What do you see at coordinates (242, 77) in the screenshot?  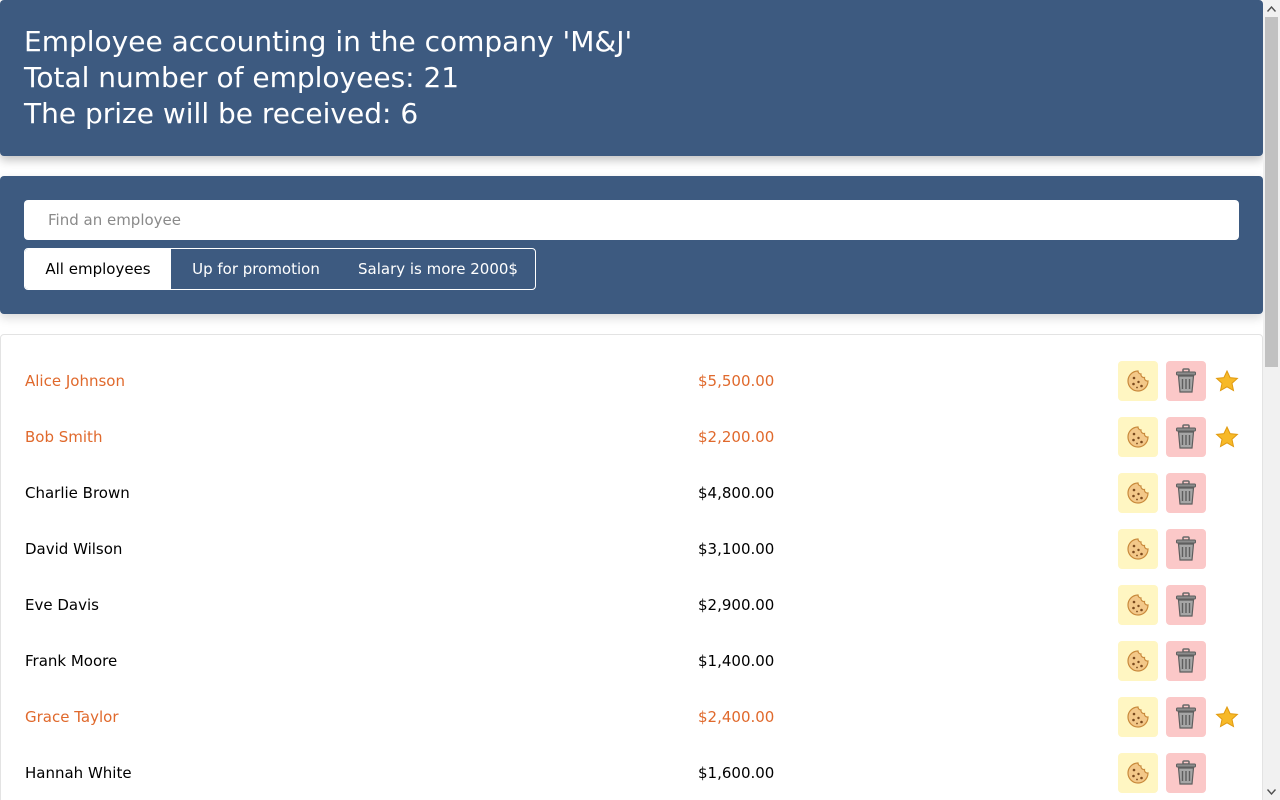 I see `total-employees-text: Total number of employees: 21` at bounding box center [242, 77].